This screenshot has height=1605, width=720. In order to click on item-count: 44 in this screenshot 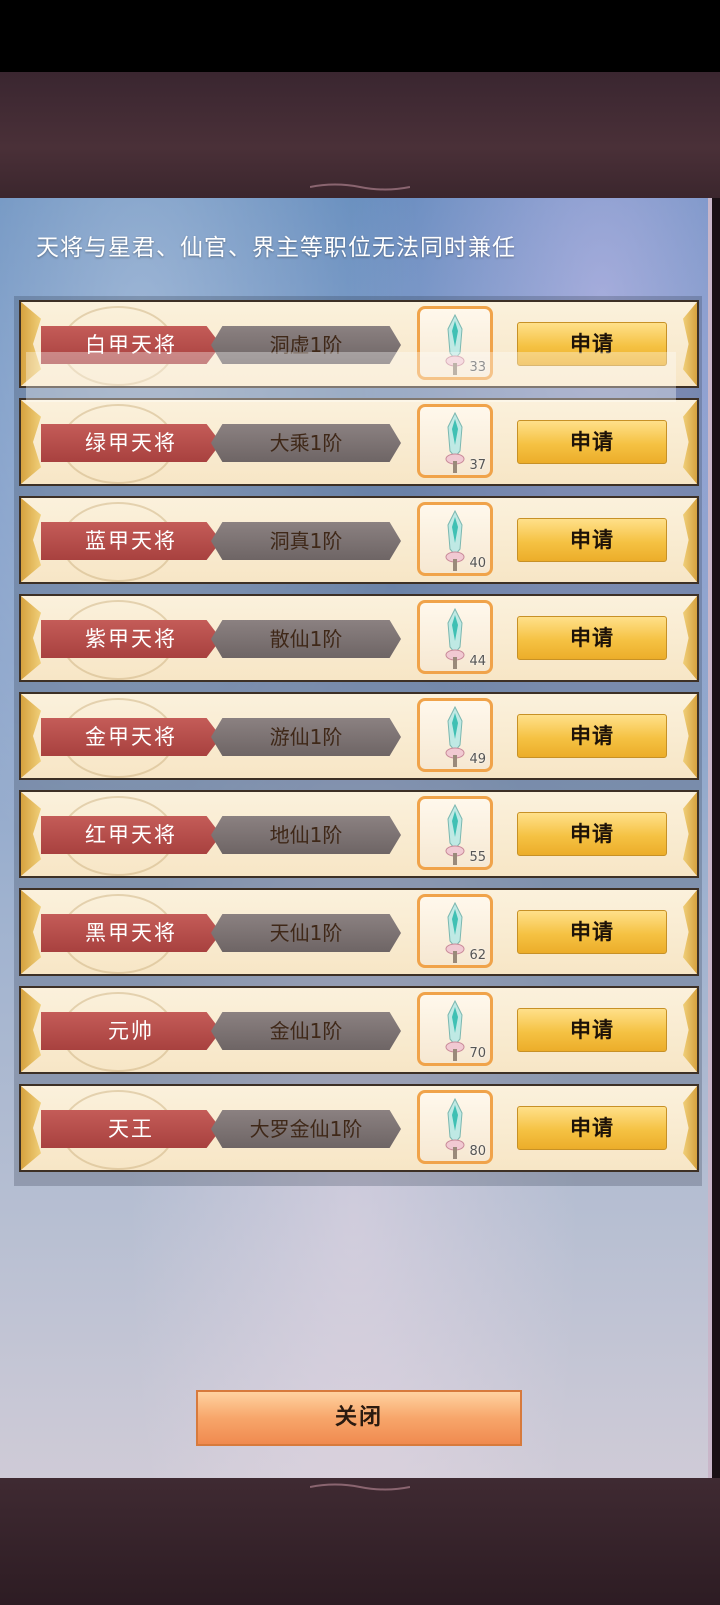, I will do `click(477, 661)`.